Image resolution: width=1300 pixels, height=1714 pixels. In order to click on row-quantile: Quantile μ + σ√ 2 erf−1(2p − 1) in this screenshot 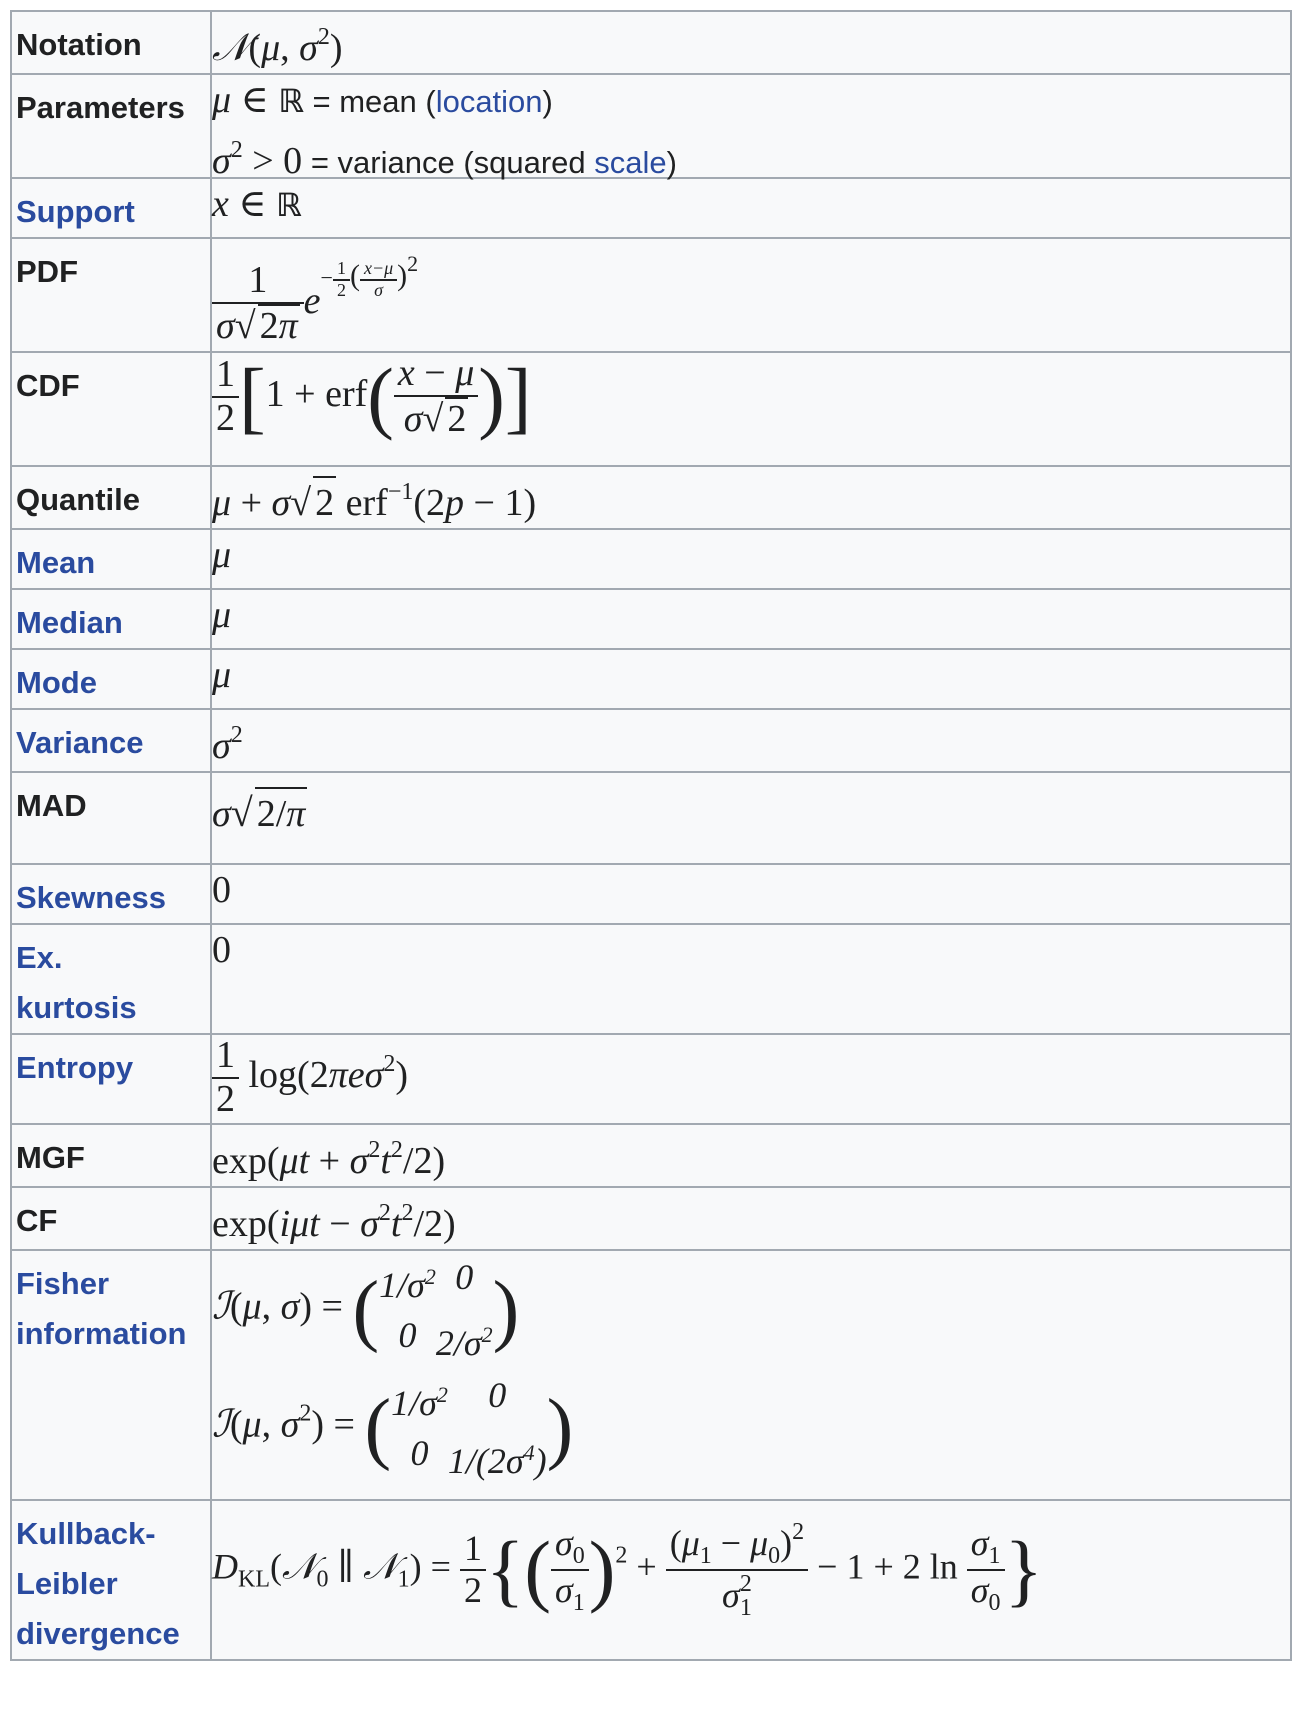, I will do `click(651, 497)`.